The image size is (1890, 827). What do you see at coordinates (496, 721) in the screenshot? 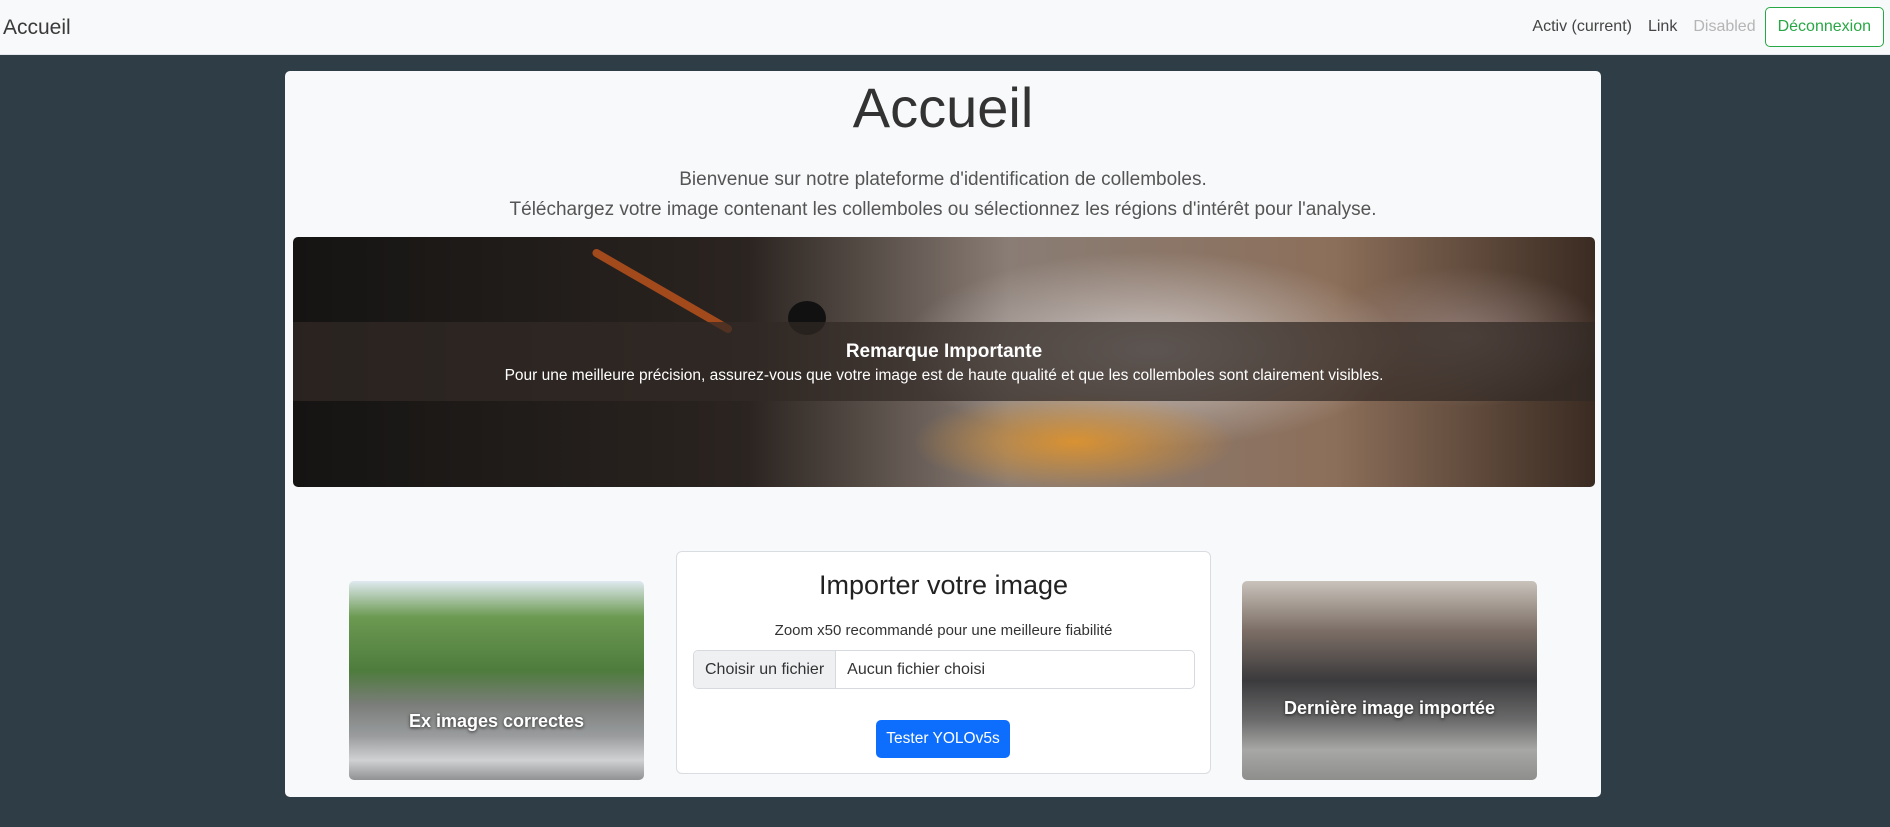
I see `example-images-label: Ex images correctes` at bounding box center [496, 721].